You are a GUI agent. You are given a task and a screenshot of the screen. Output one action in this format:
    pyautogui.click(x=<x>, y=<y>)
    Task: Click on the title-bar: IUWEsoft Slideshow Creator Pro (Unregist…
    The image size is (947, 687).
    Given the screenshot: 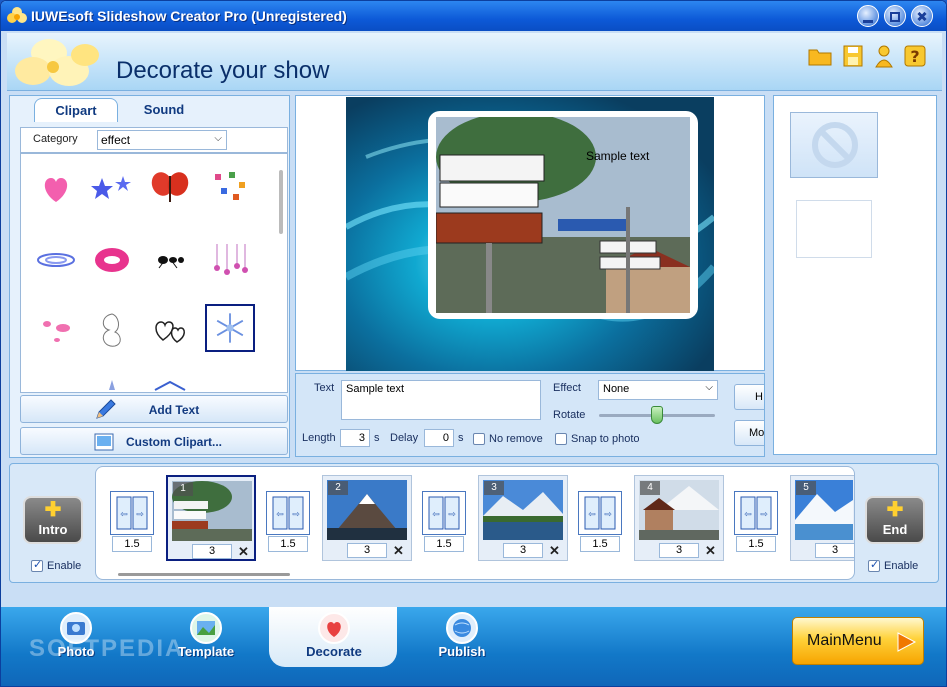 What is the action you would take?
    pyautogui.click(x=473, y=16)
    